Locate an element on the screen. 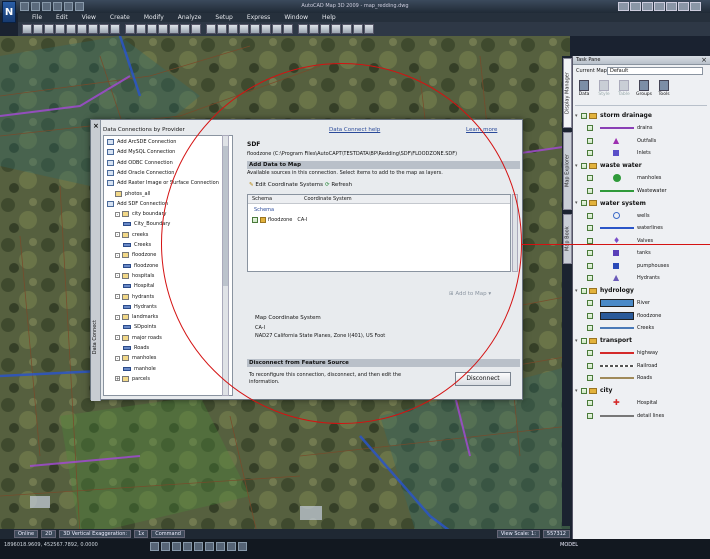 The image size is (710, 559). tree-item: floodzone is located at coordinates (140, 266).